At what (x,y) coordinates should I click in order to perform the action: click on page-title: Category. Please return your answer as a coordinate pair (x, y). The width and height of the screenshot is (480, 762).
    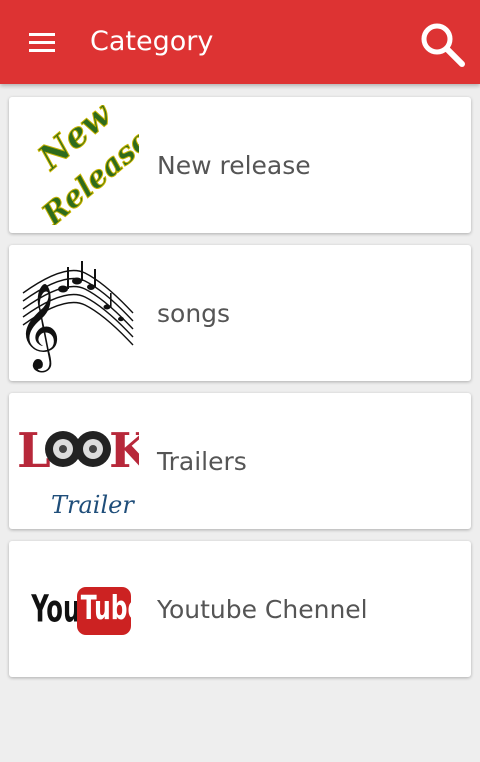
    Looking at the image, I should click on (152, 41).